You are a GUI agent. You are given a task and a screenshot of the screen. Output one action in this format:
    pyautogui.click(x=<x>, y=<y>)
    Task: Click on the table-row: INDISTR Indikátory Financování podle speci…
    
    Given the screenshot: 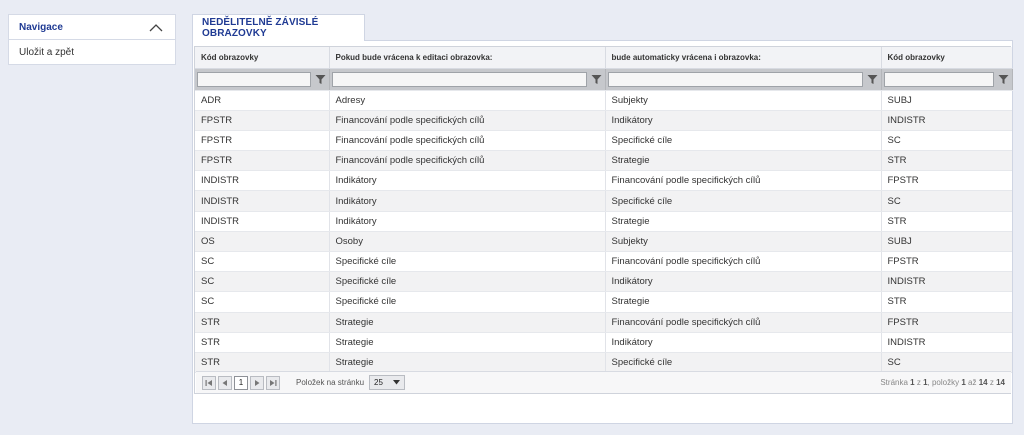 What is the action you would take?
    pyautogui.click(x=603, y=181)
    